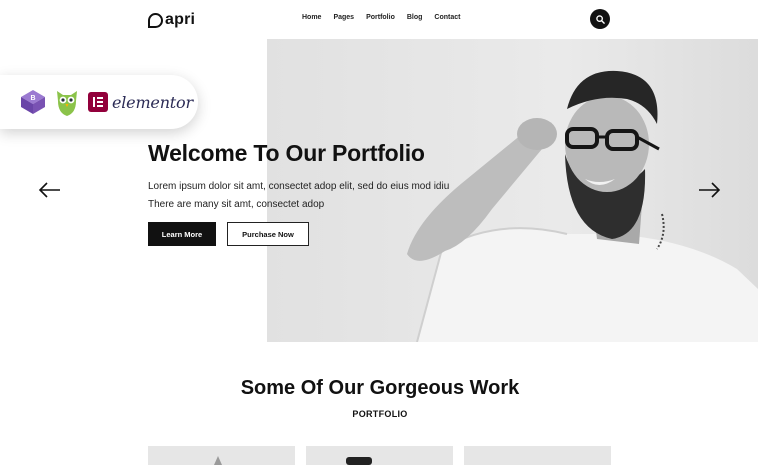 This screenshot has height=465, width=760. What do you see at coordinates (32, 98) in the screenshot?
I see `svg-text: B` at bounding box center [32, 98].